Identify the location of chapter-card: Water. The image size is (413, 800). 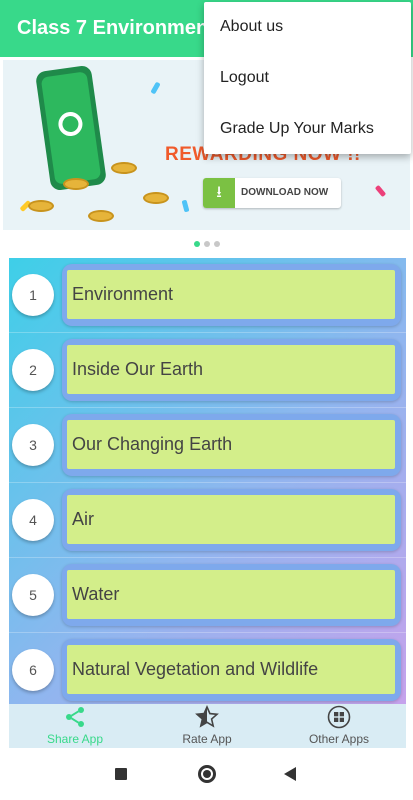
(231, 595).